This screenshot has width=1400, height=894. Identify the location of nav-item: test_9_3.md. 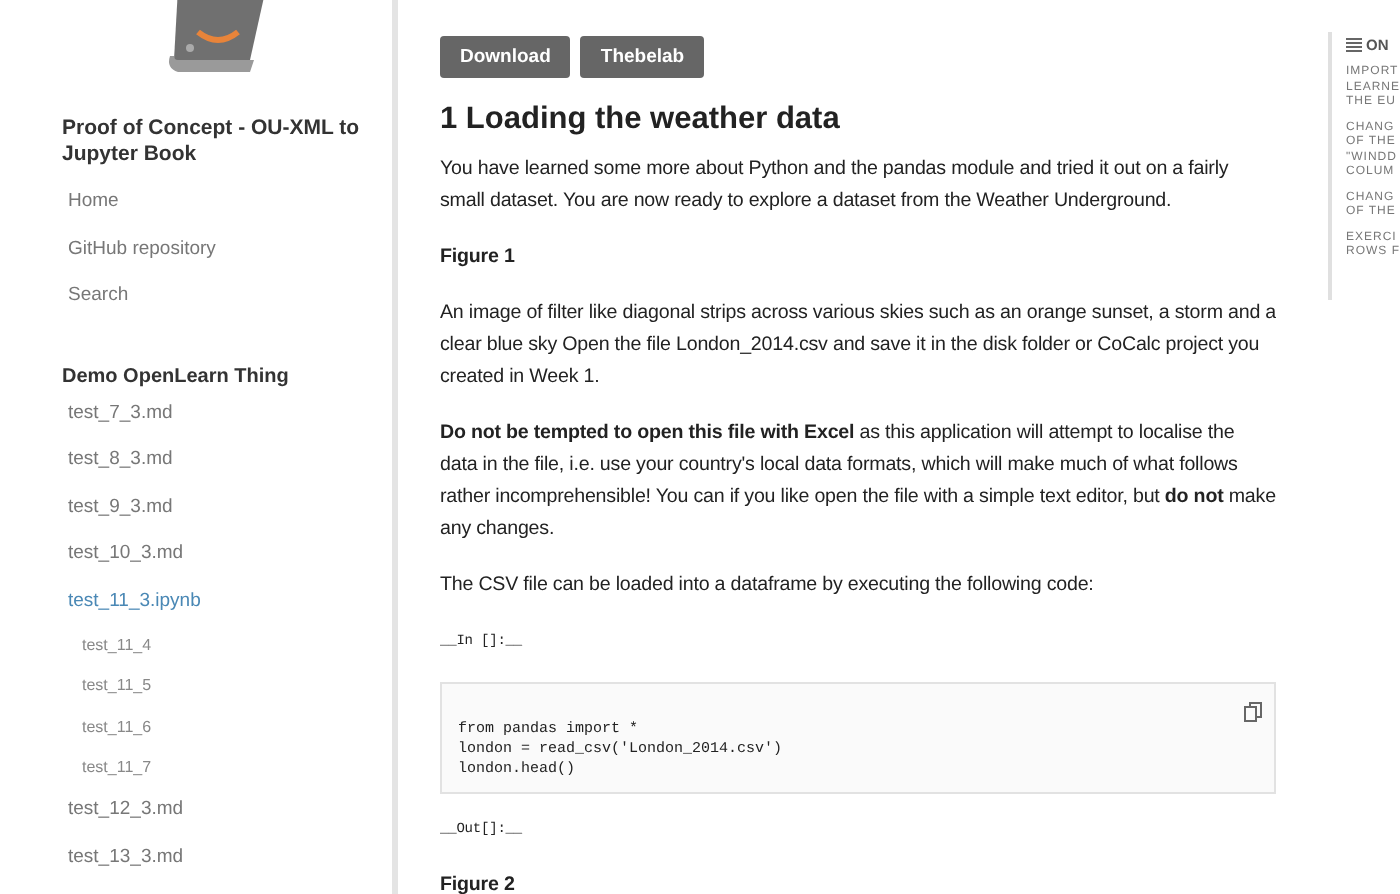
(230, 516).